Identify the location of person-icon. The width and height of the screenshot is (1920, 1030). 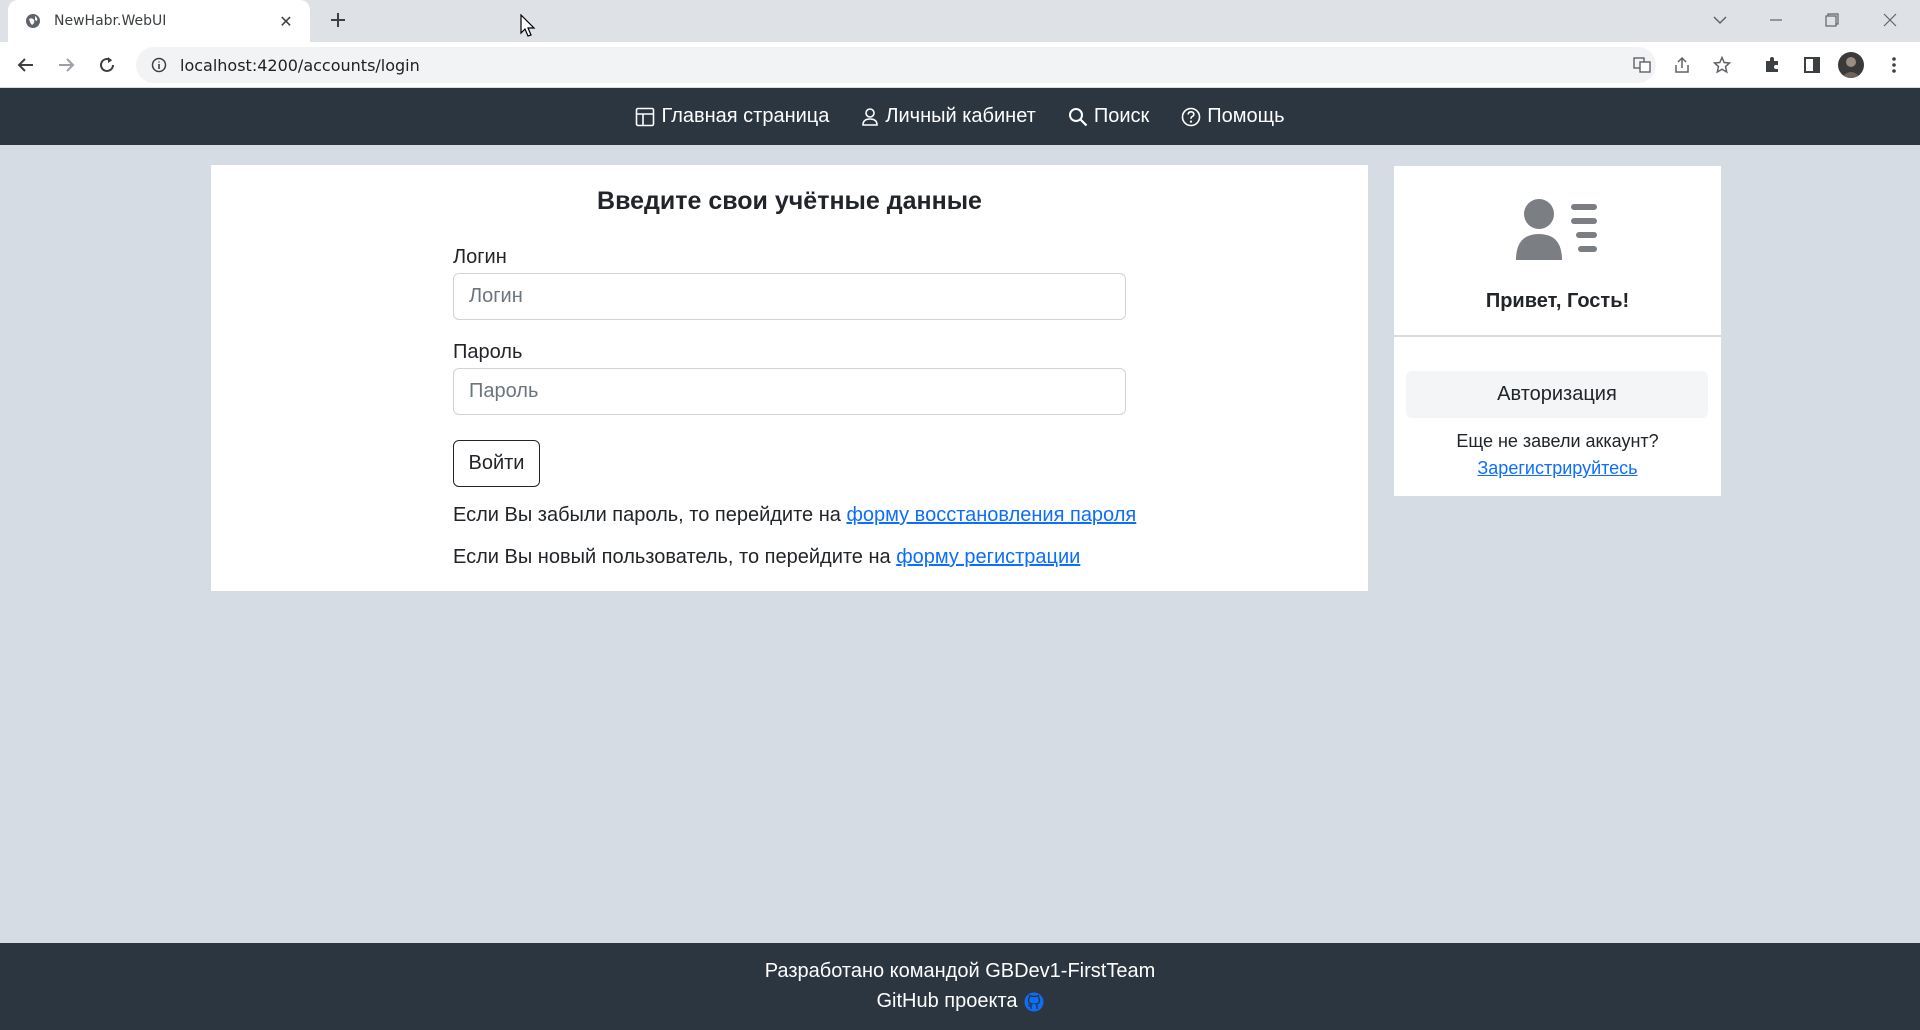
(870, 116).